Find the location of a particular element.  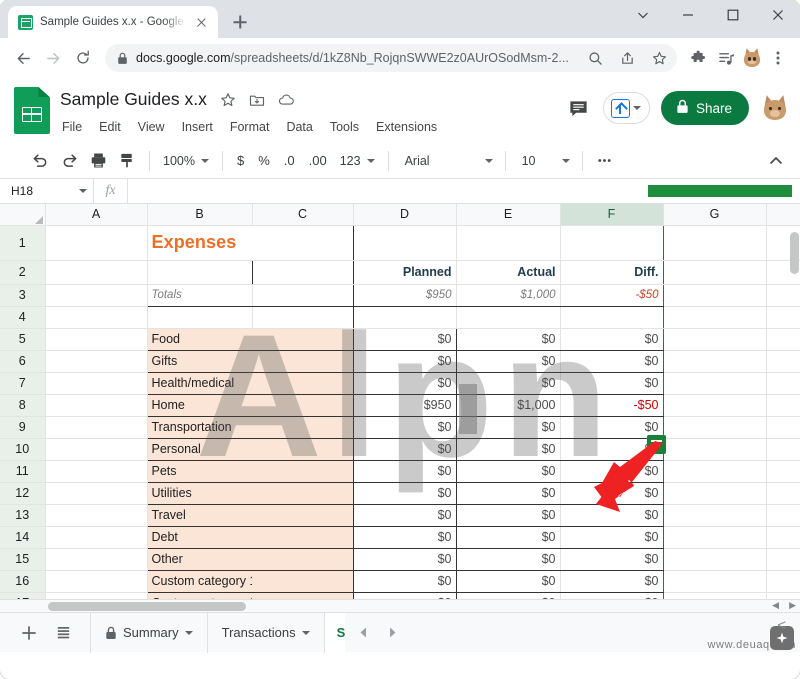

new-tab-button is located at coordinates (240, 22).